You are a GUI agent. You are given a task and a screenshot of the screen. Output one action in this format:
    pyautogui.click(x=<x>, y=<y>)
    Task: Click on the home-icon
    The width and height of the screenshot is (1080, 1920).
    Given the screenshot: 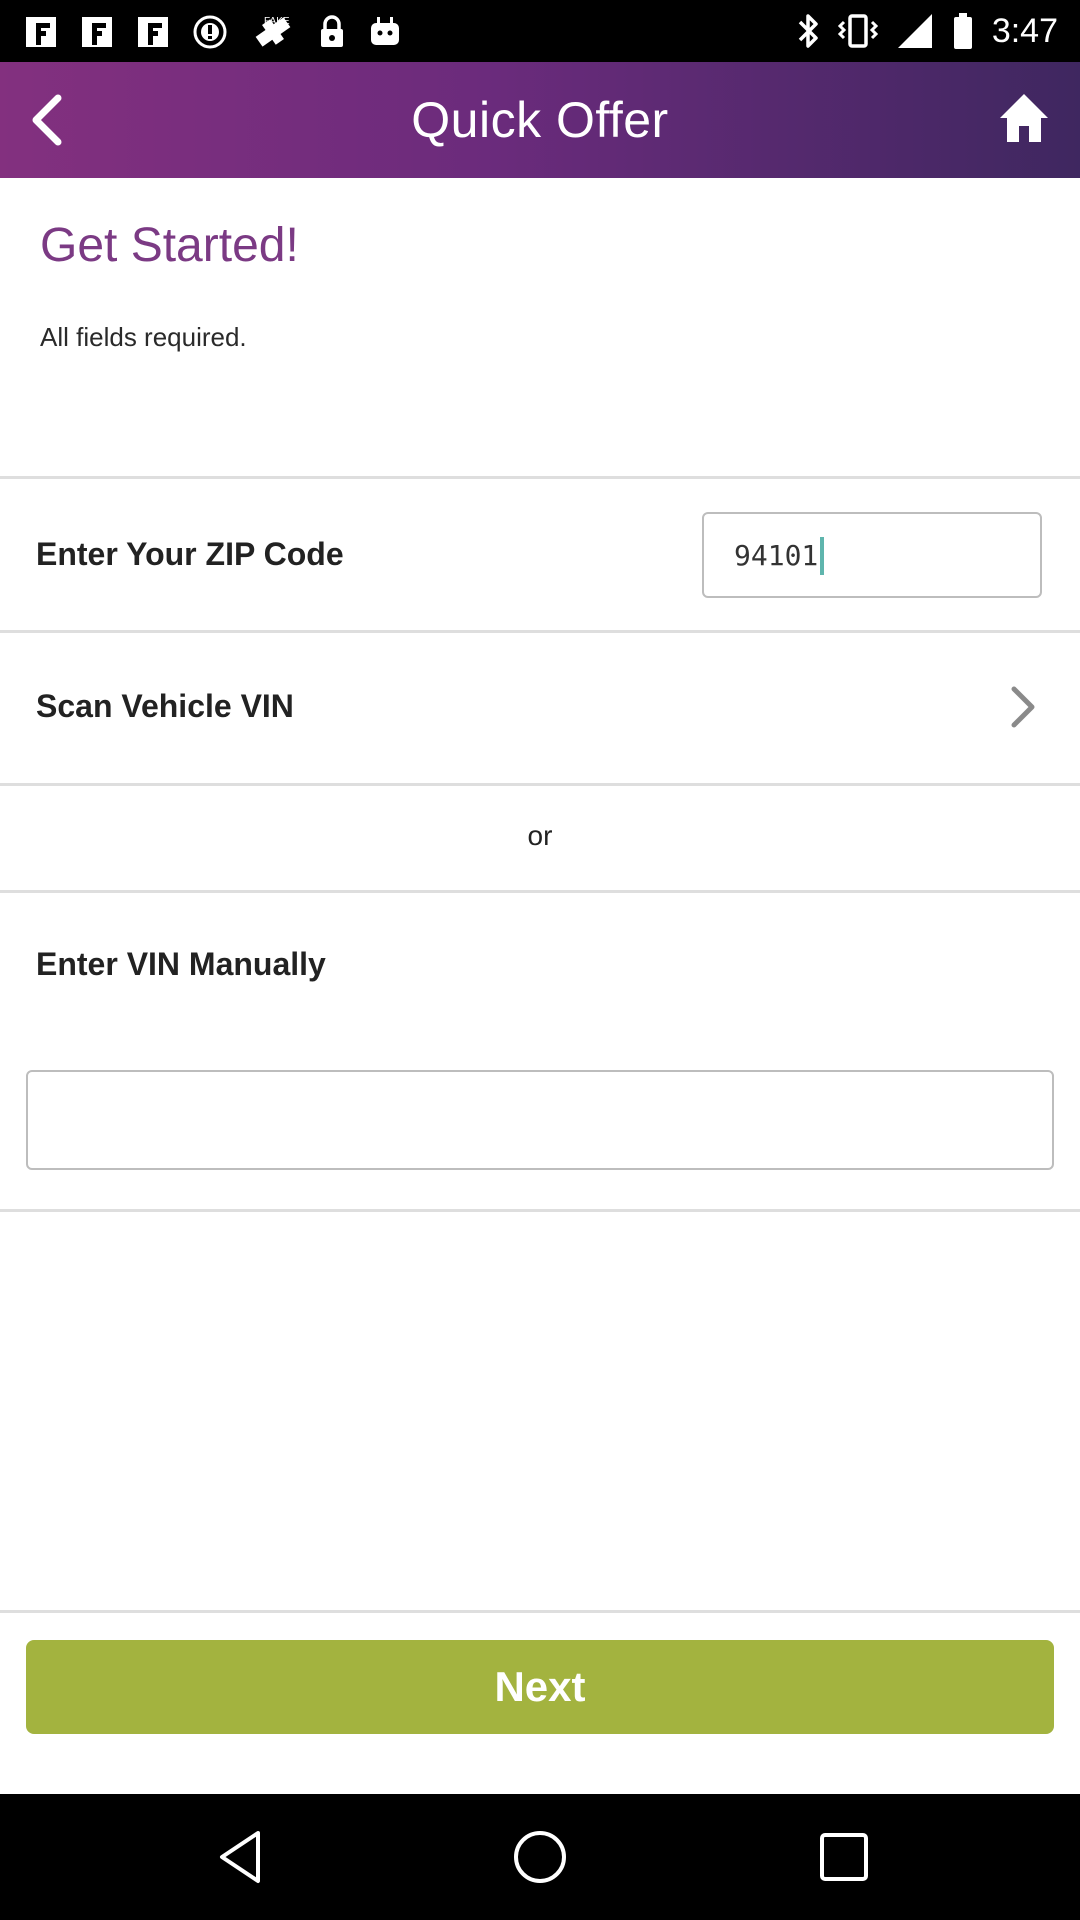 What is the action you would take?
    pyautogui.click(x=1024, y=118)
    